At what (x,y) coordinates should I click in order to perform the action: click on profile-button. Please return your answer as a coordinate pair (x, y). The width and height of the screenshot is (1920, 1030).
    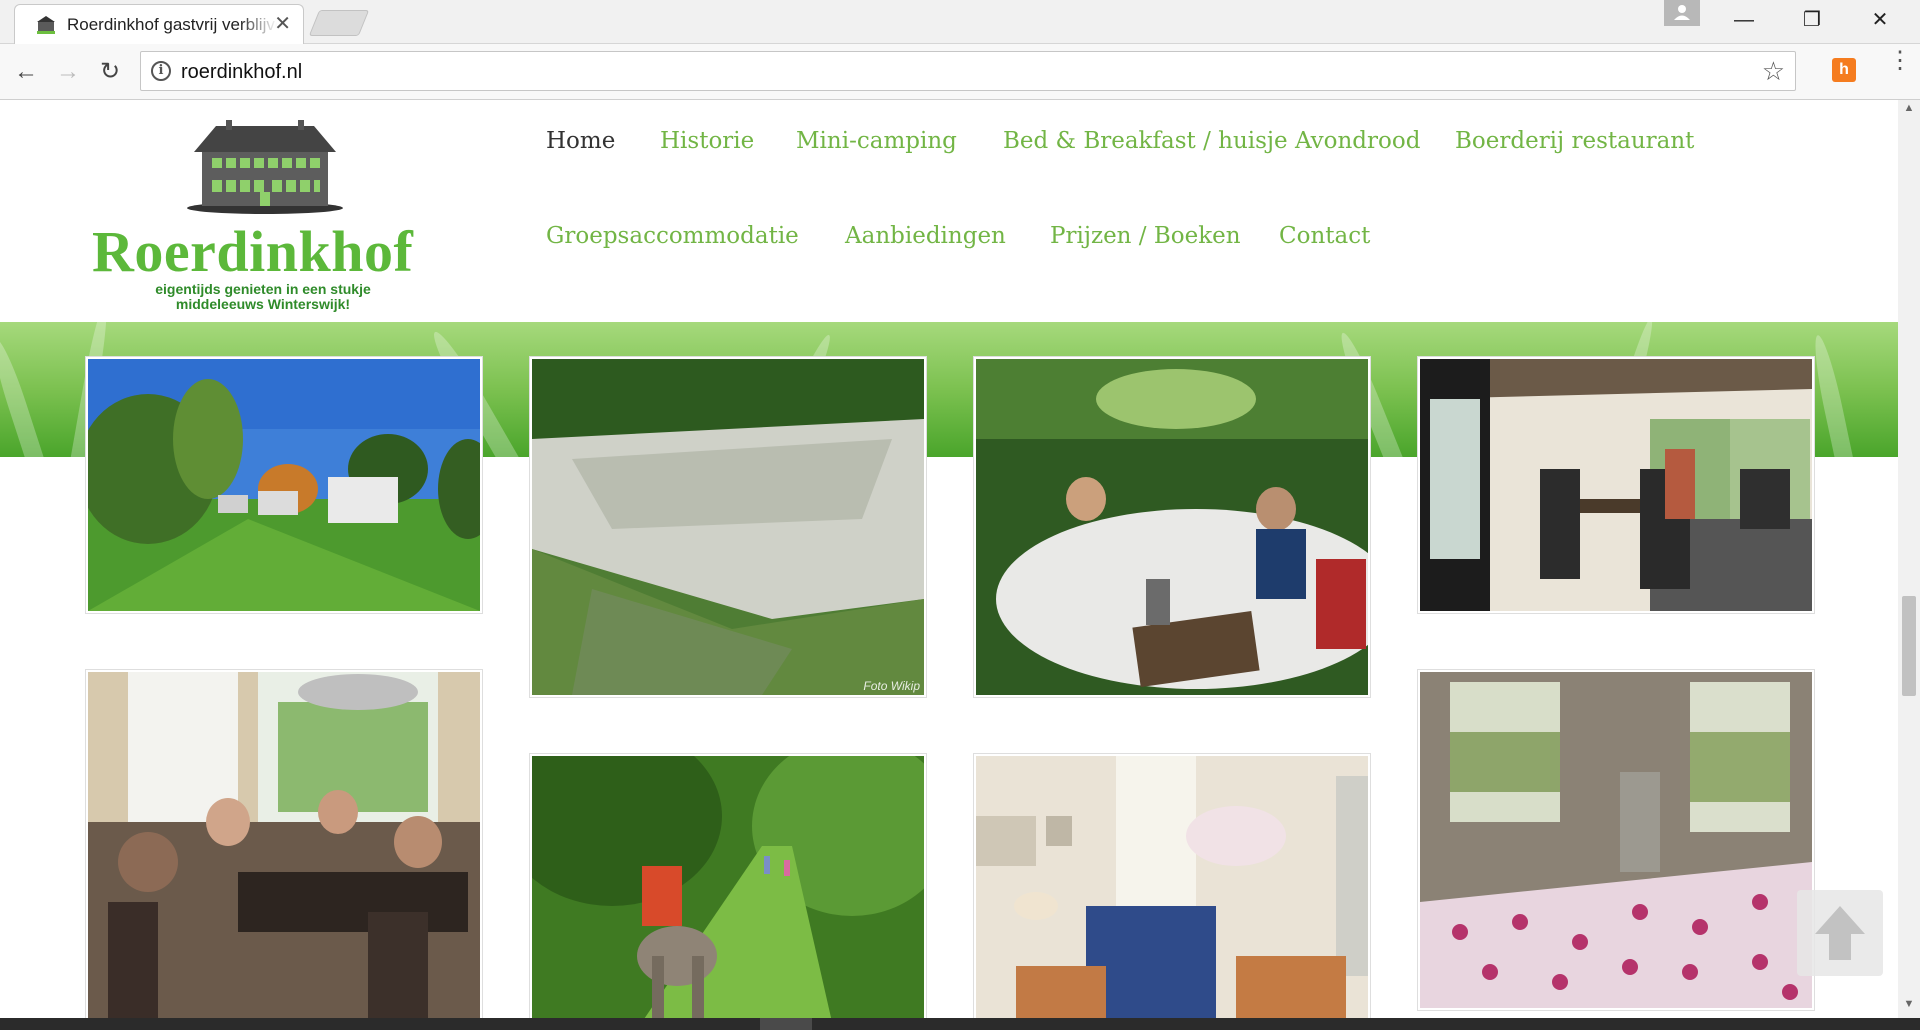
    Looking at the image, I should click on (1682, 13).